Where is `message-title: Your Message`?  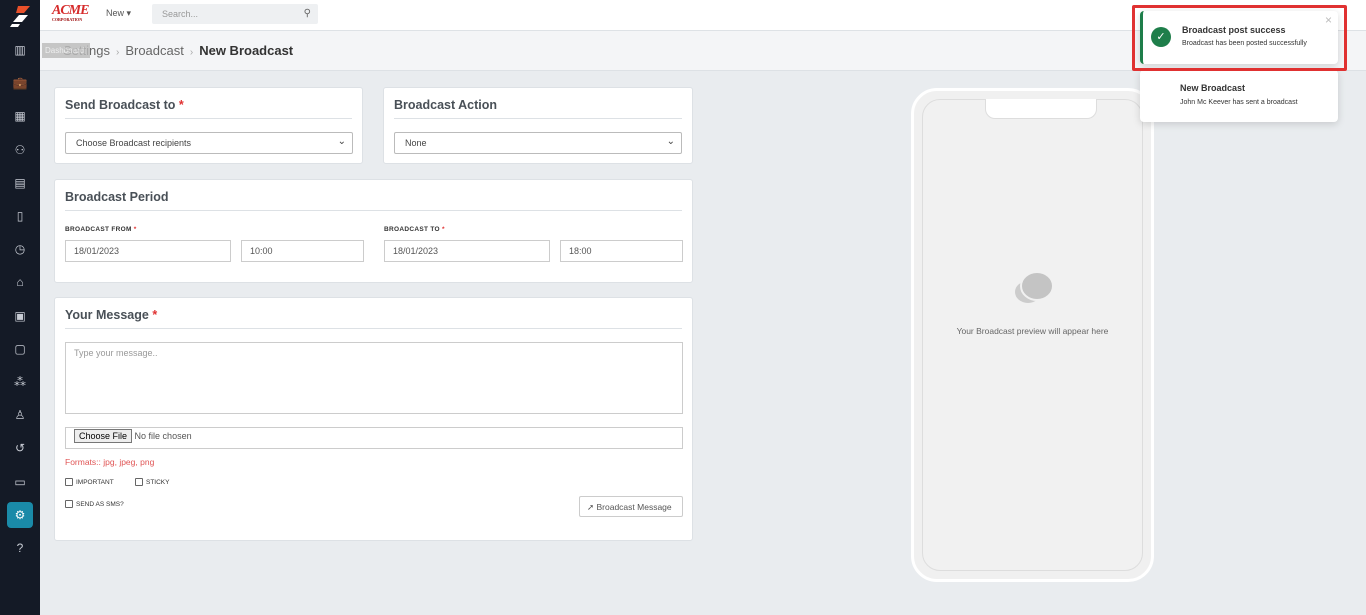
message-title: Your Message is located at coordinates (107, 315).